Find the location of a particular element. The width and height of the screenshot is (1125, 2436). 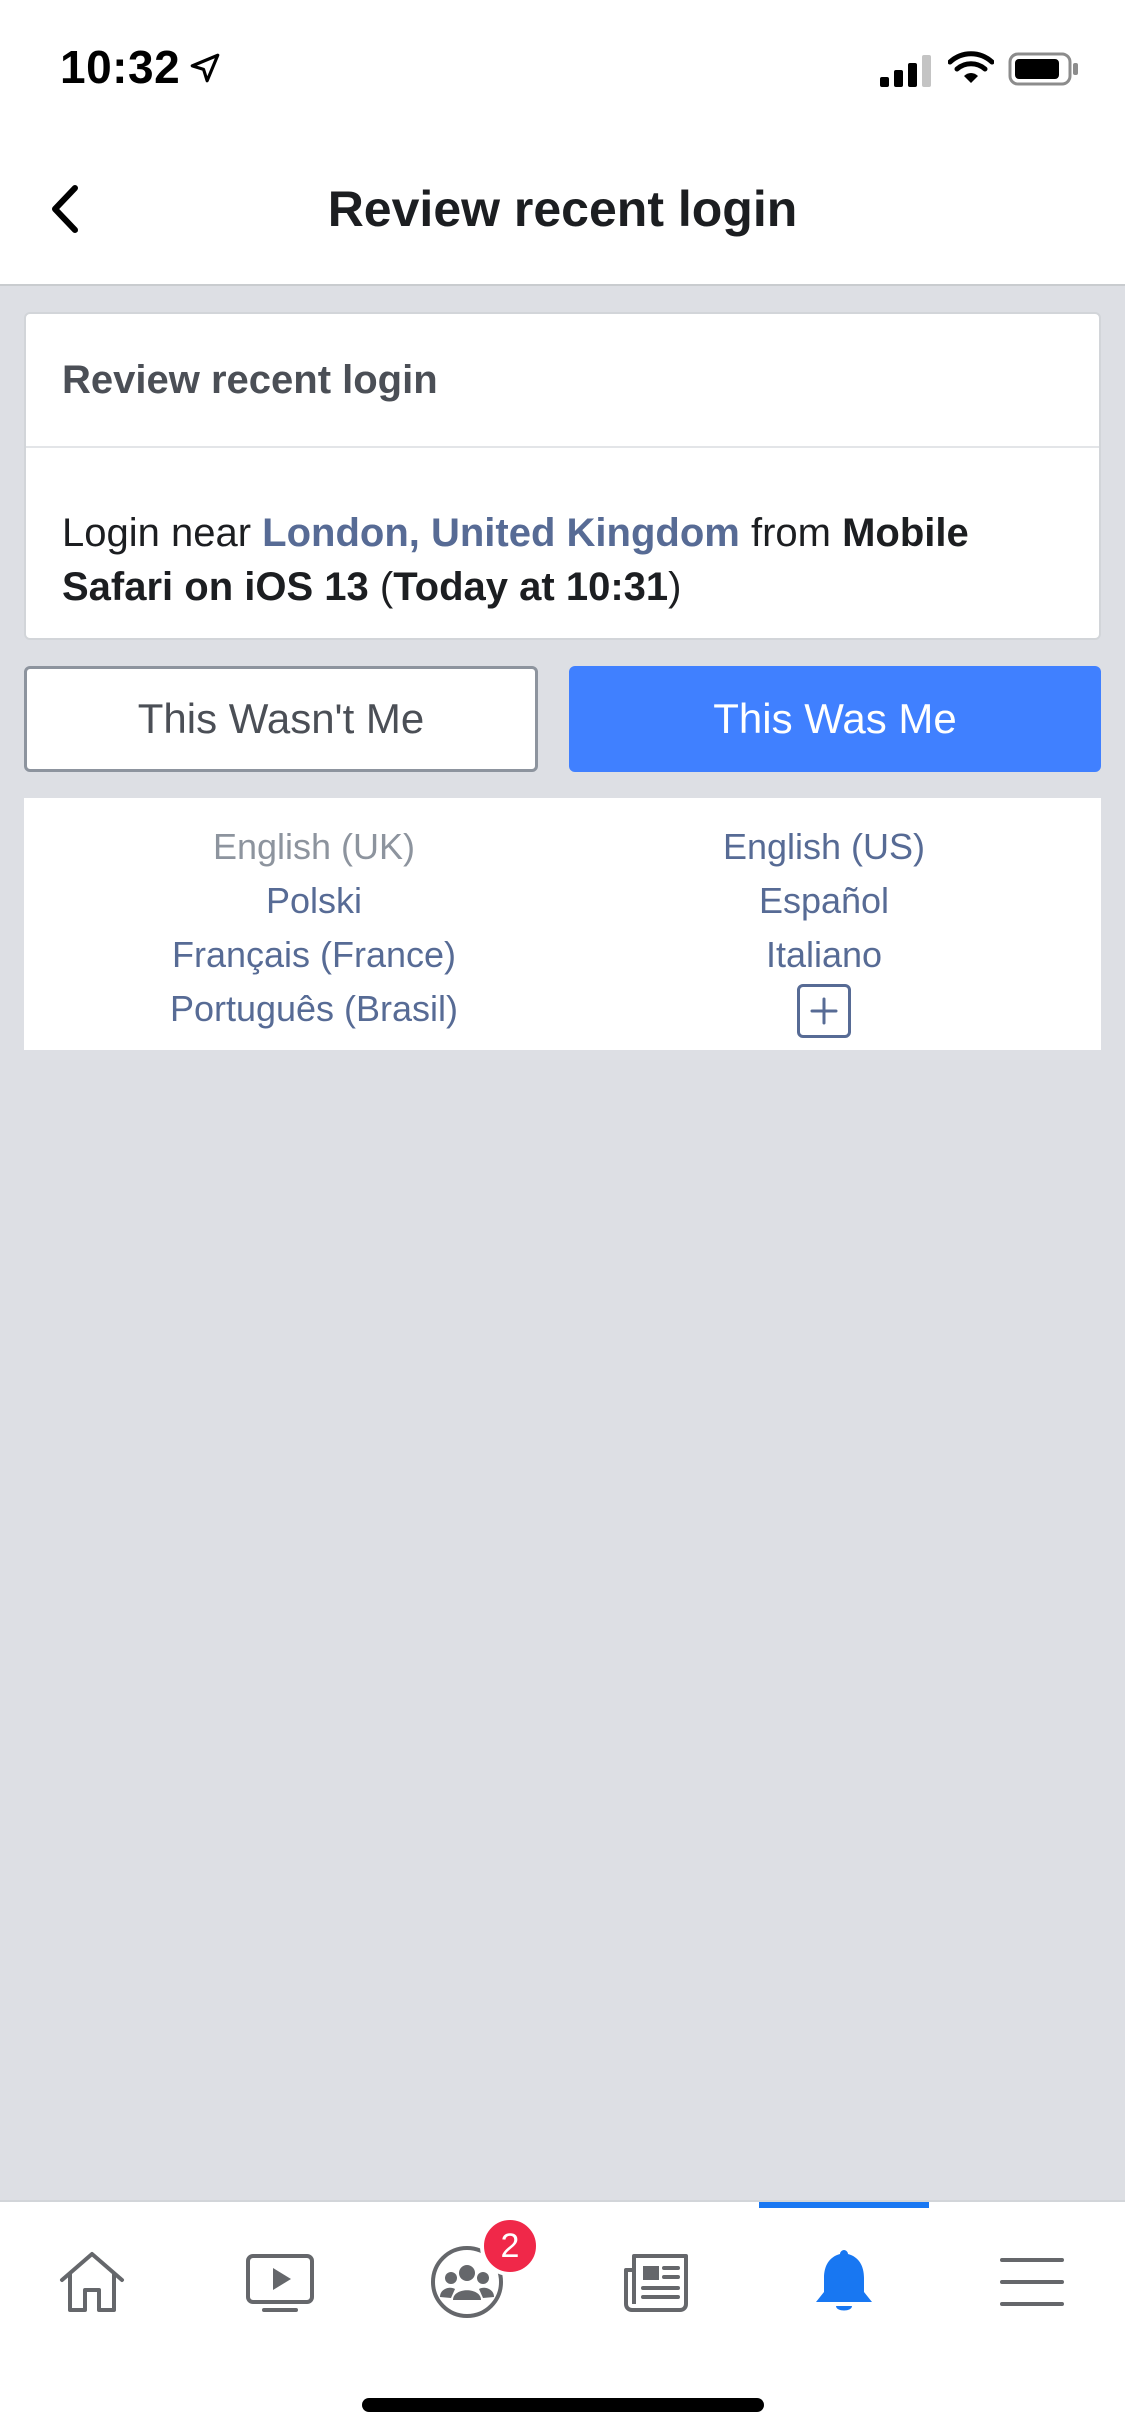

wifi-icon is located at coordinates (971, 67).